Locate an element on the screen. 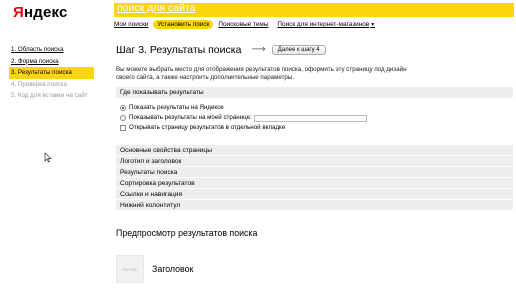  acc-links-navigation: Ссылки и навигация is located at coordinates (314, 194).